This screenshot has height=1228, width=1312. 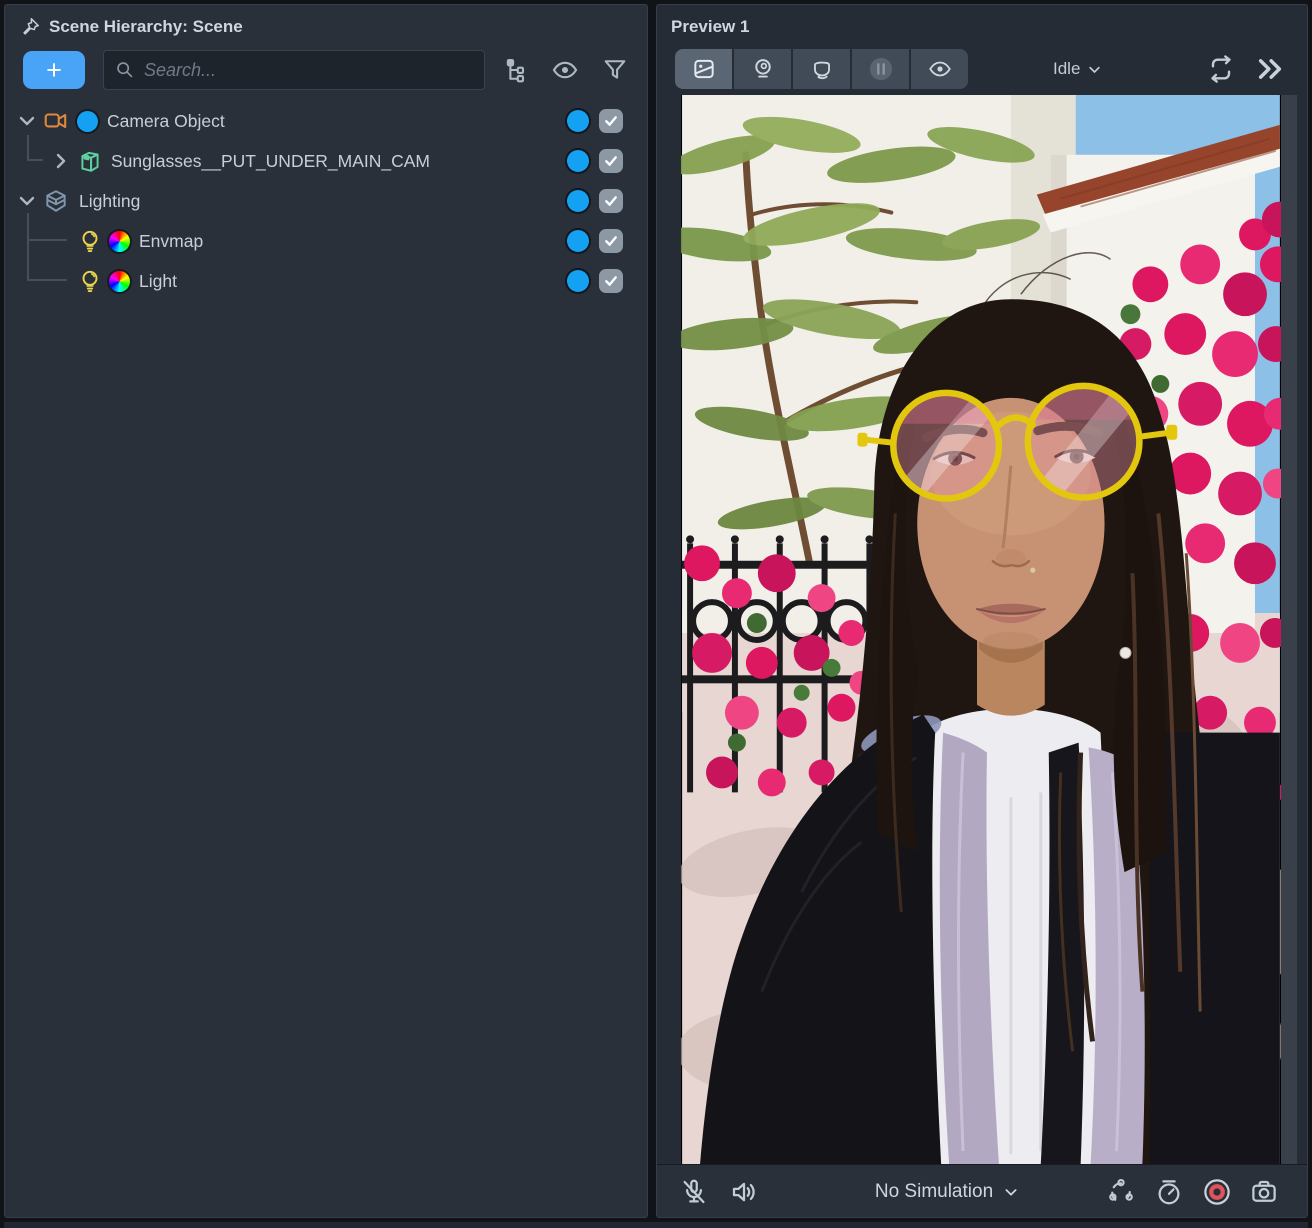 What do you see at coordinates (326, 121) in the screenshot?
I see `tree-row-camera-object: Camera Object` at bounding box center [326, 121].